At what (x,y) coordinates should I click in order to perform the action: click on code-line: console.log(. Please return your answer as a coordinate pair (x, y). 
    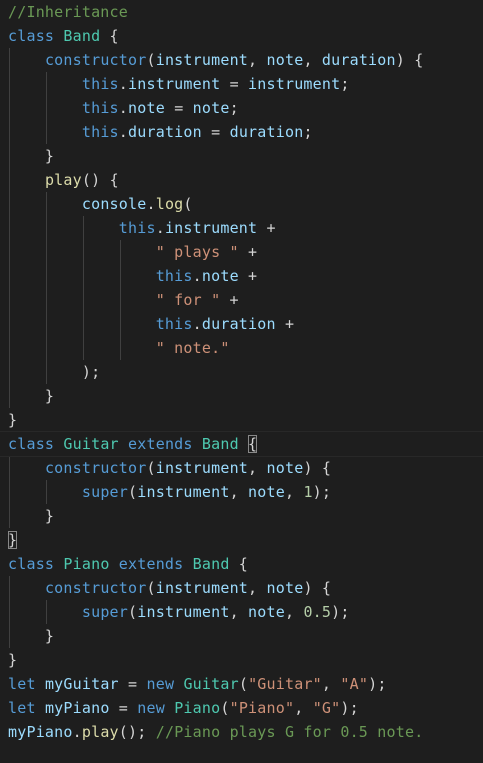
    Looking at the image, I should click on (100, 204).